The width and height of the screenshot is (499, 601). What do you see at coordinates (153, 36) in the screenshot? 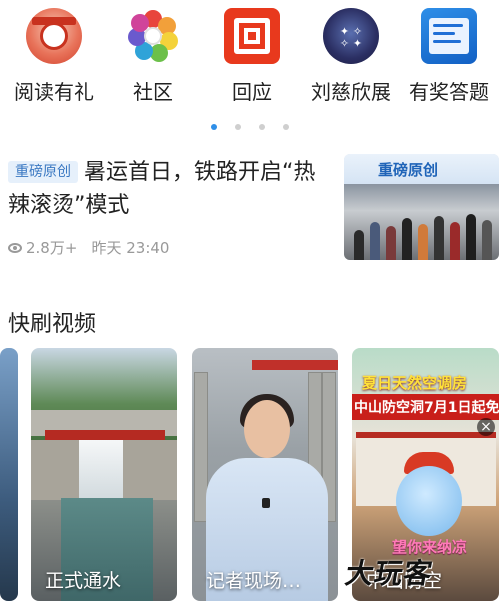
I see `community-icon` at bounding box center [153, 36].